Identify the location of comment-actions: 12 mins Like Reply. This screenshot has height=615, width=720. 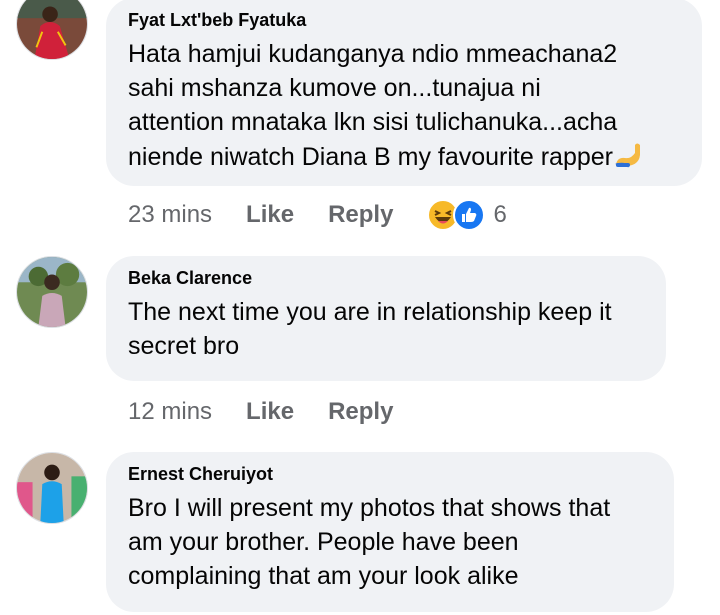
(277, 412).